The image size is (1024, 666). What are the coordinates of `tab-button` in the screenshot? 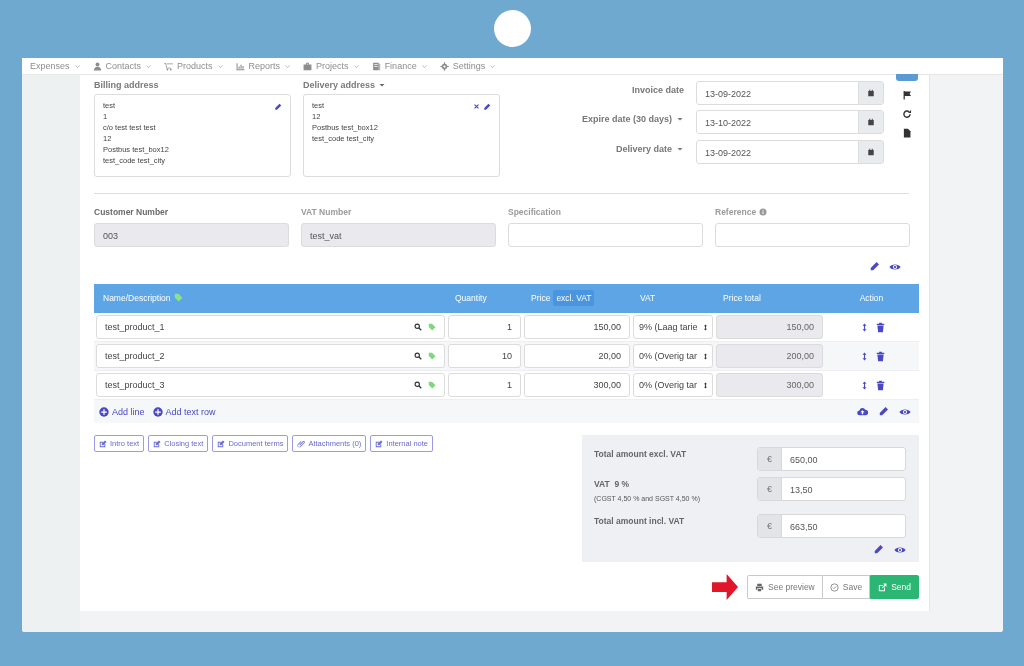 It's located at (906, 77).